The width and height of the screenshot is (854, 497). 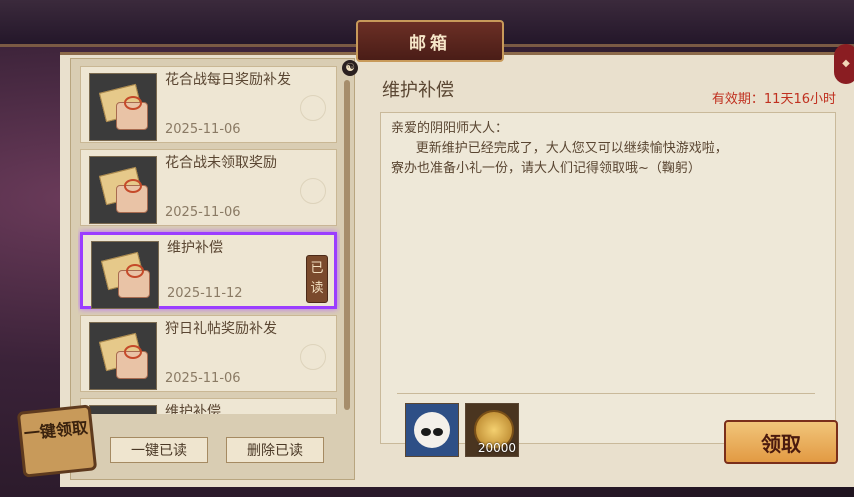 What do you see at coordinates (208, 353) in the screenshot?
I see `mail-item: 狩日礼帖奖励补发 2025-11-06` at bounding box center [208, 353].